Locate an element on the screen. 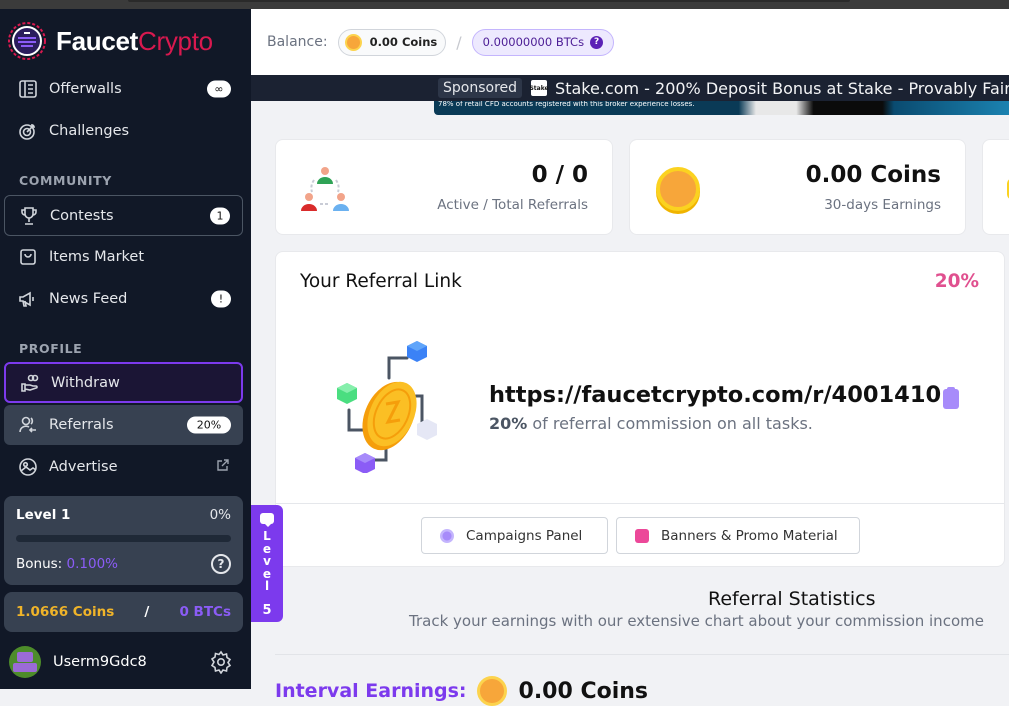  commission-percent: 20% is located at coordinates (508, 423).